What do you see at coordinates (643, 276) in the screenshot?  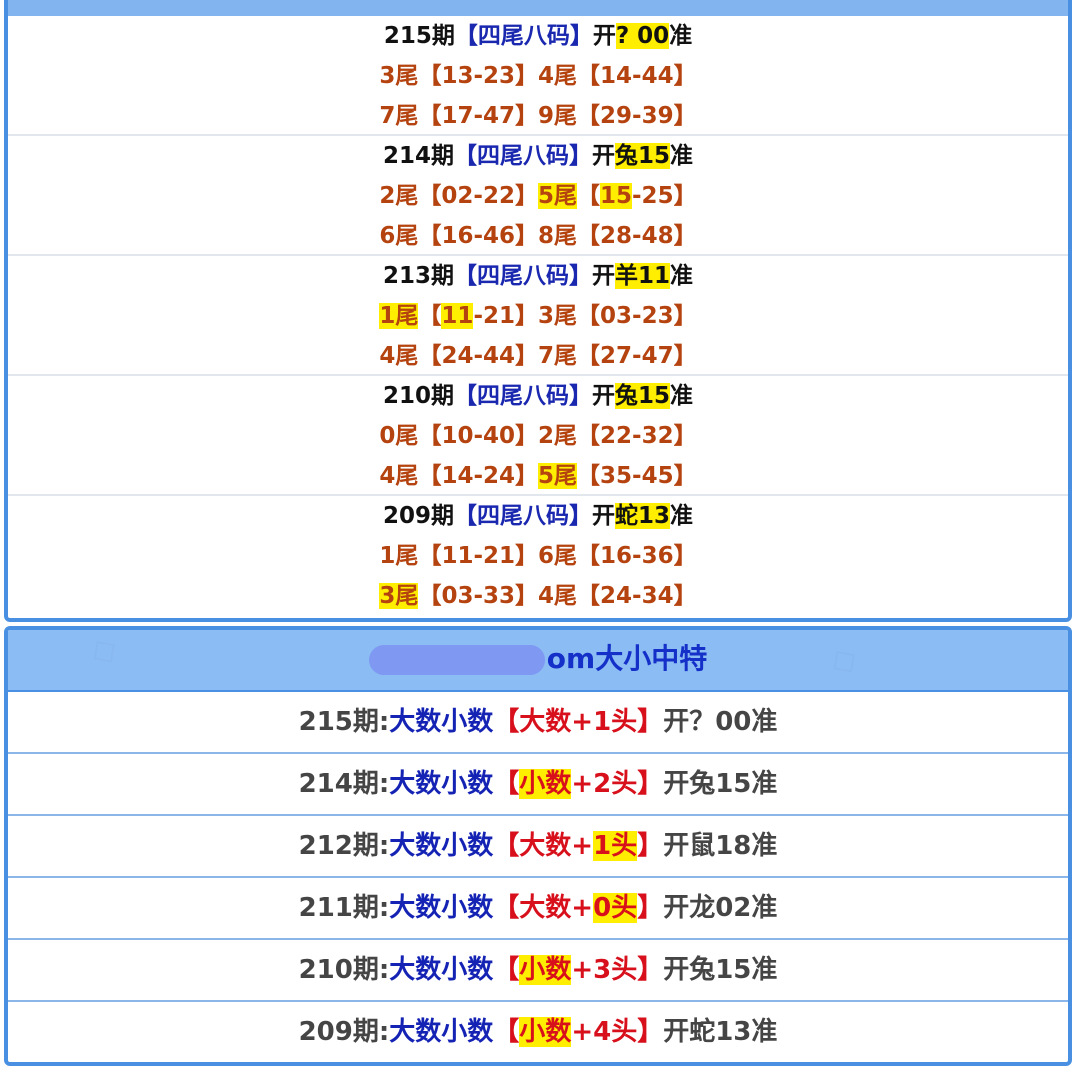 I see `open-result: 羊11` at bounding box center [643, 276].